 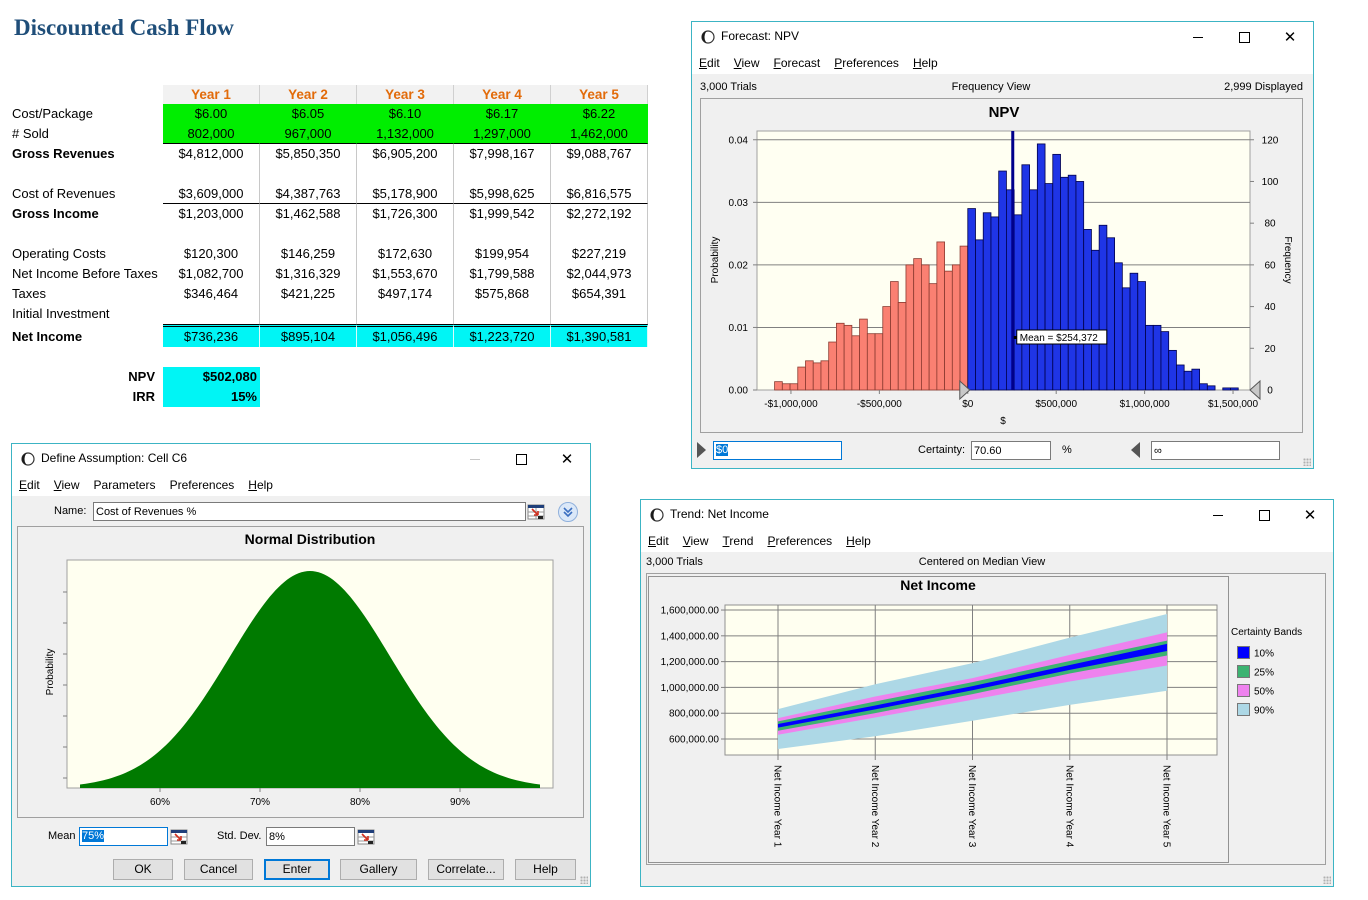 What do you see at coordinates (701, 450) in the screenshot?
I see `lower-bound-grabber-icon` at bounding box center [701, 450].